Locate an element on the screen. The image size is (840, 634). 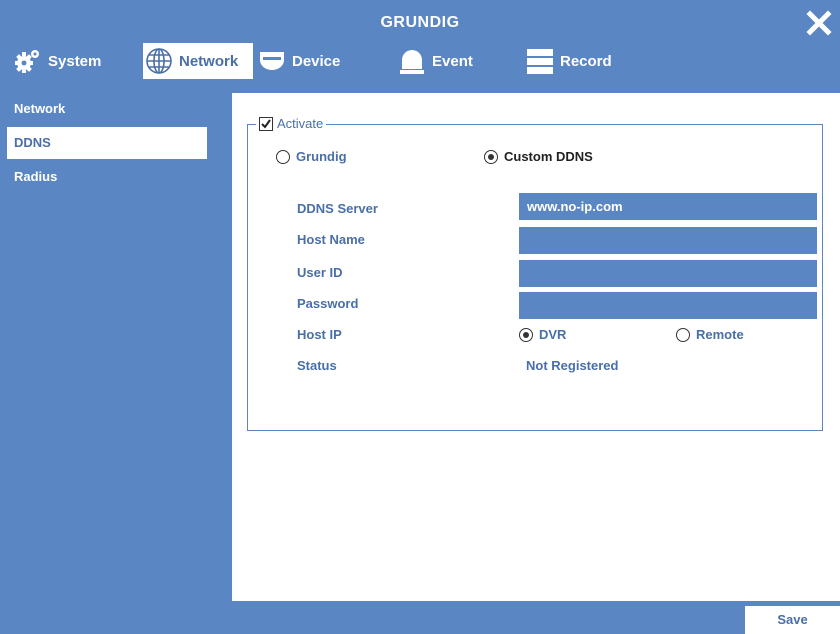
tab-network: Network is located at coordinates (198, 61).